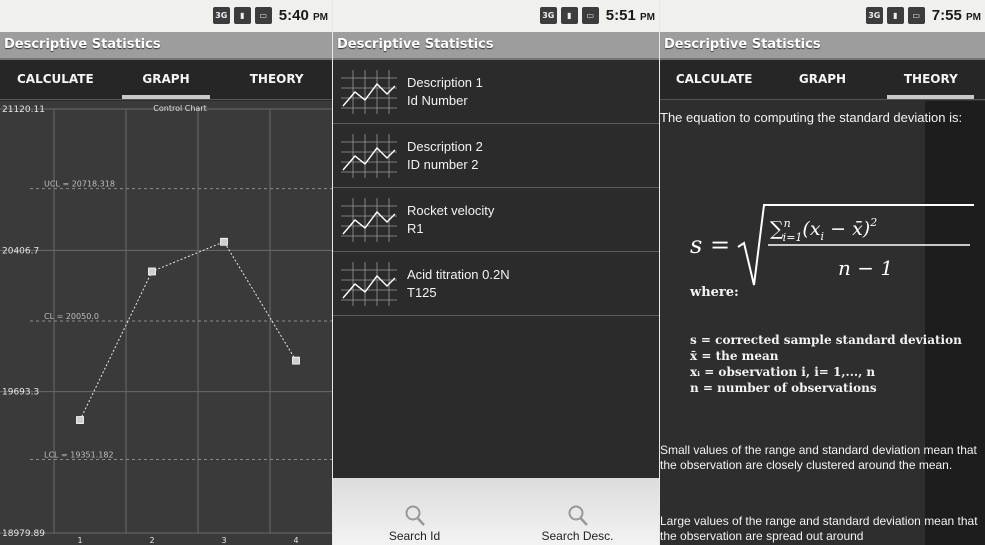 This screenshot has width=985, height=545. I want to click on status-time: 7:55 PM, so click(956, 15).